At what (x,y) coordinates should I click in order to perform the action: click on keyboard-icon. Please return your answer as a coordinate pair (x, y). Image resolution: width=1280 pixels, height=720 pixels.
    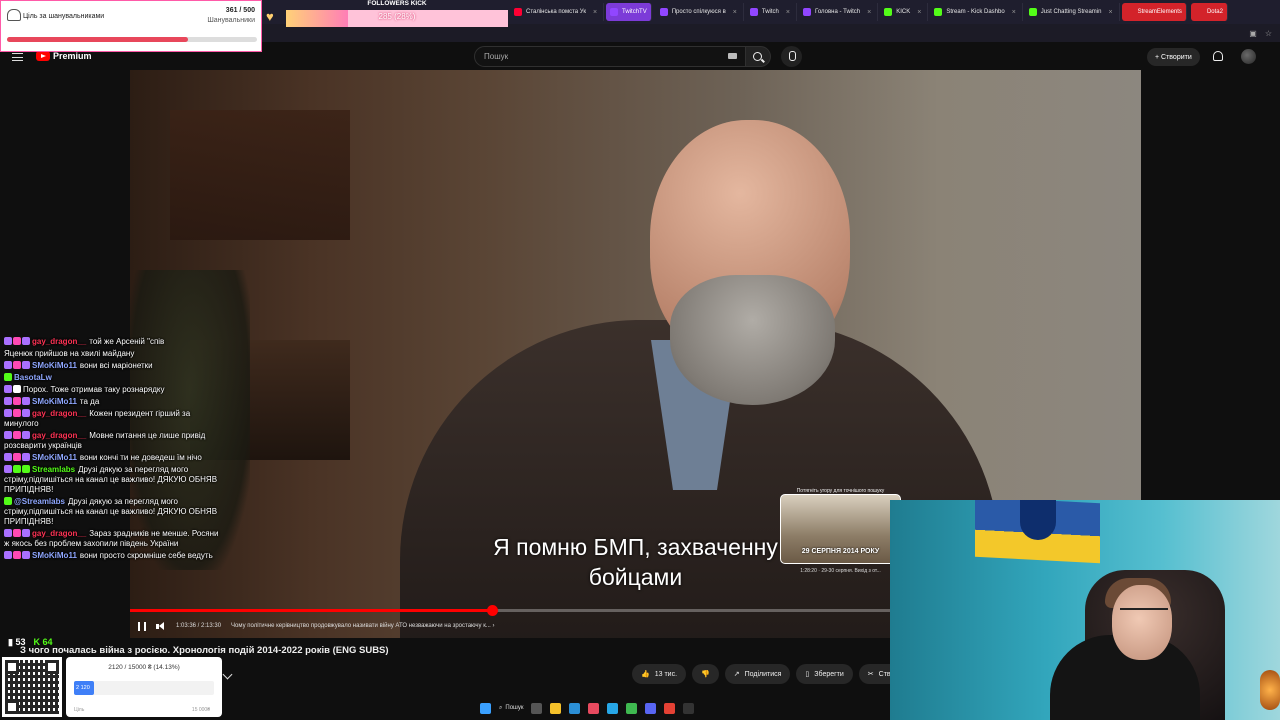
    Looking at the image, I should click on (732, 56).